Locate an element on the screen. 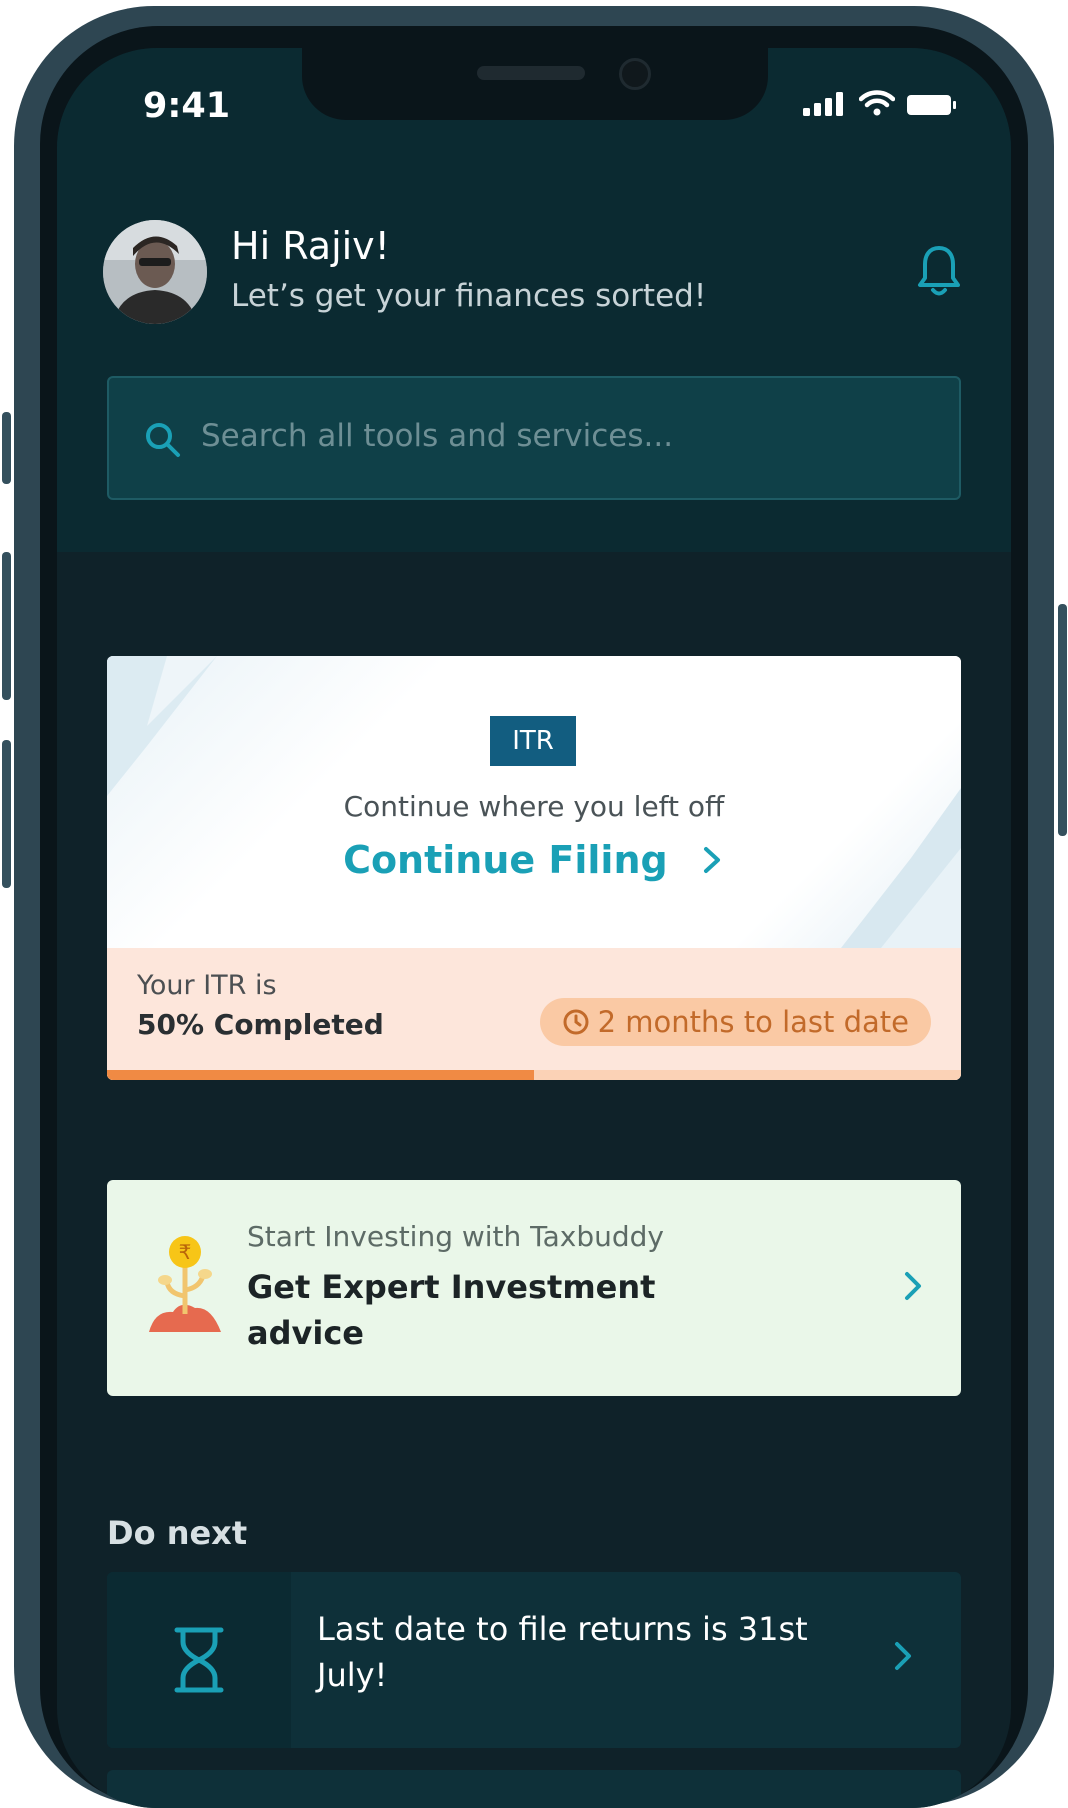 The image size is (1068, 1808). continue-filing-label: Continue Filing is located at coordinates (505, 860).